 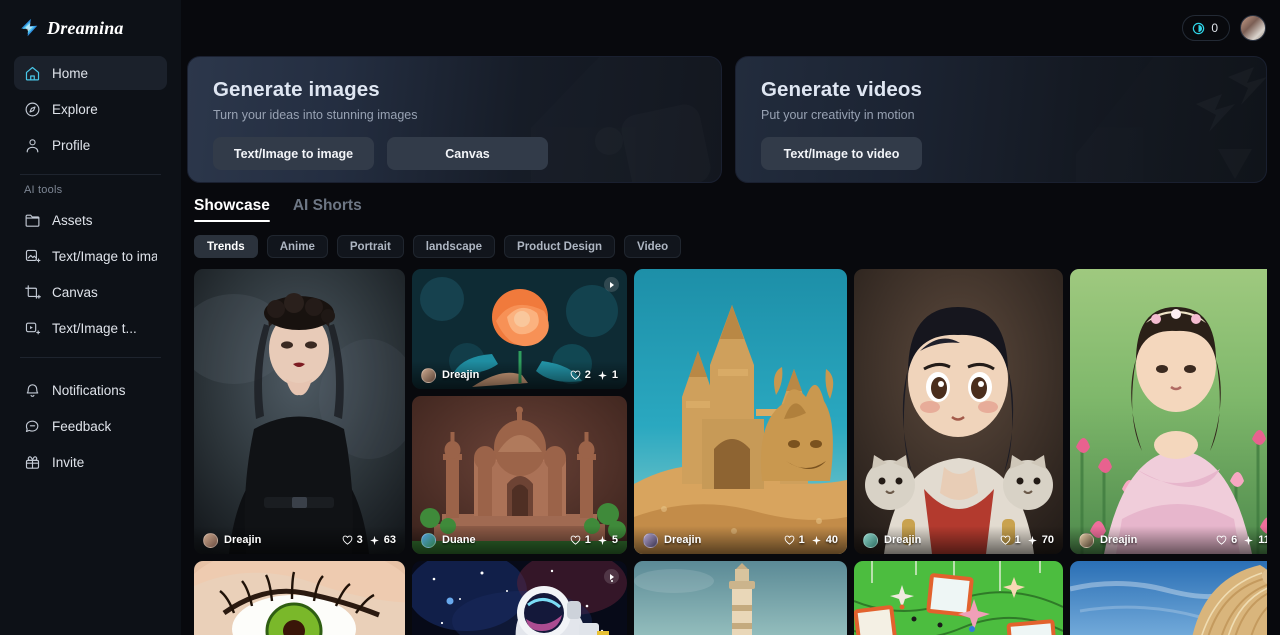 What do you see at coordinates (1234, 540) in the screenshot?
I see `like-count: 6` at bounding box center [1234, 540].